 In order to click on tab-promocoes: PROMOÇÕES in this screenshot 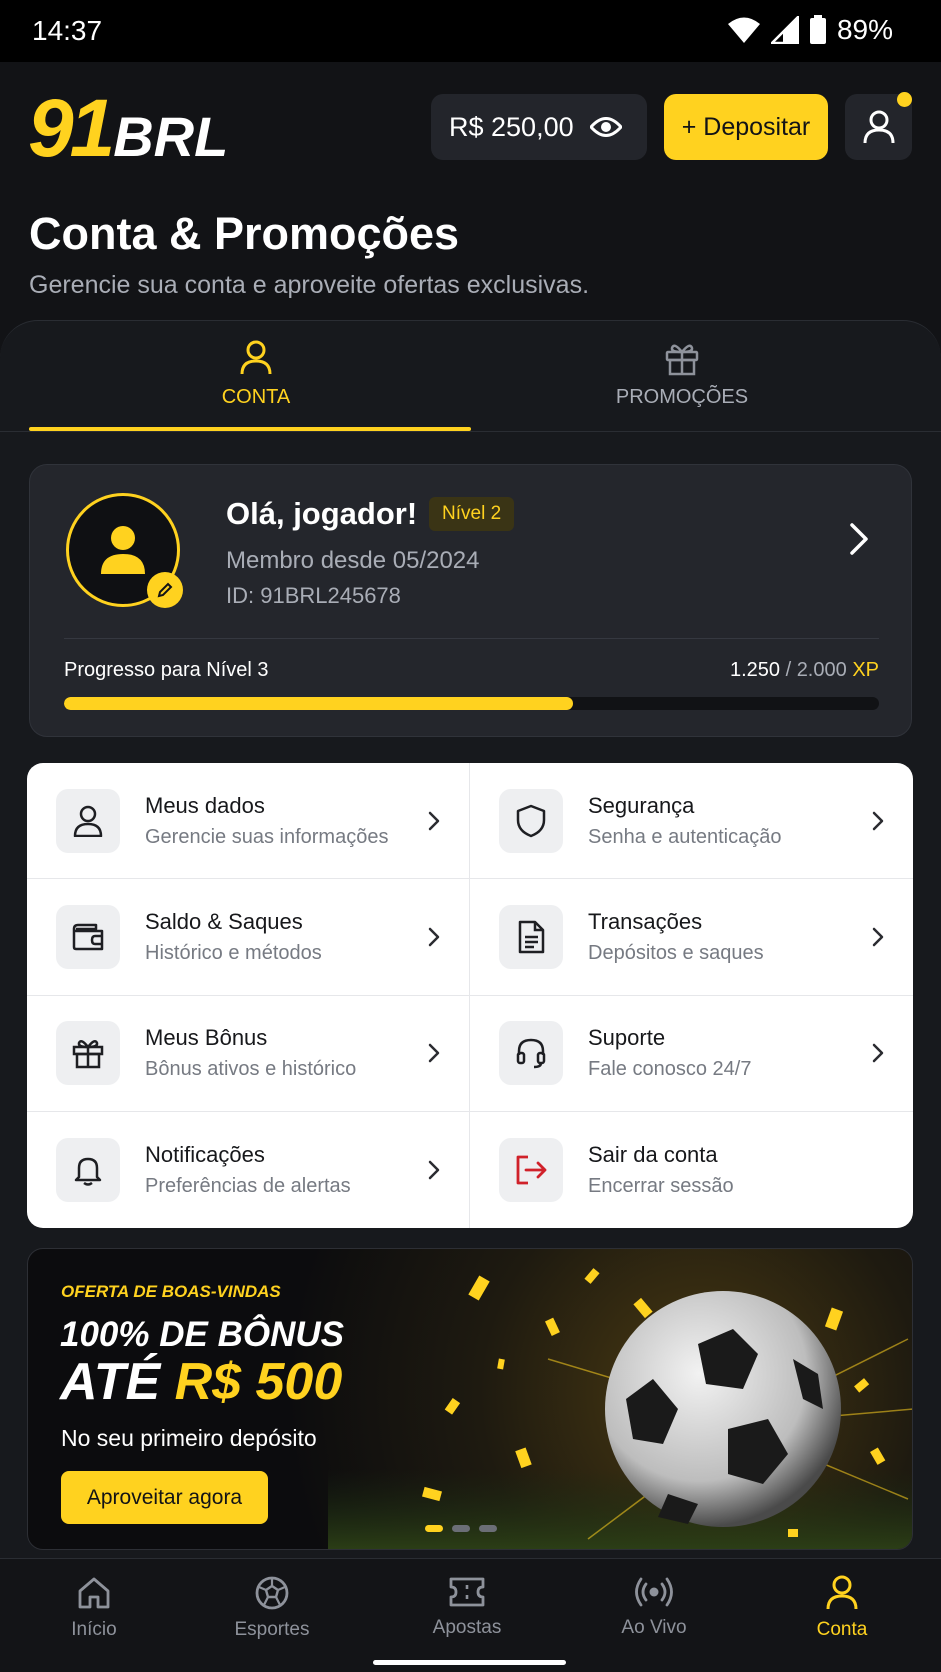, I will do `click(682, 380)`.